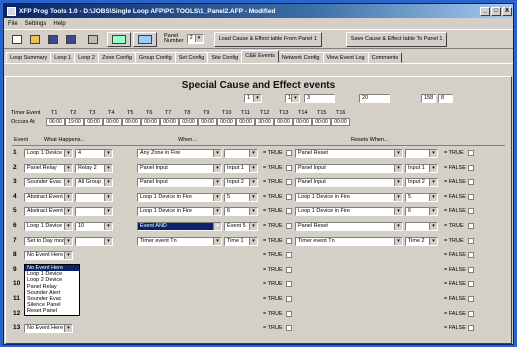 The width and height of the screenshot is (517, 347). What do you see at coordinates (179, 241) in the screenshot?
I see `when-select: Timer event Tn` at bounding box center [179, 241].